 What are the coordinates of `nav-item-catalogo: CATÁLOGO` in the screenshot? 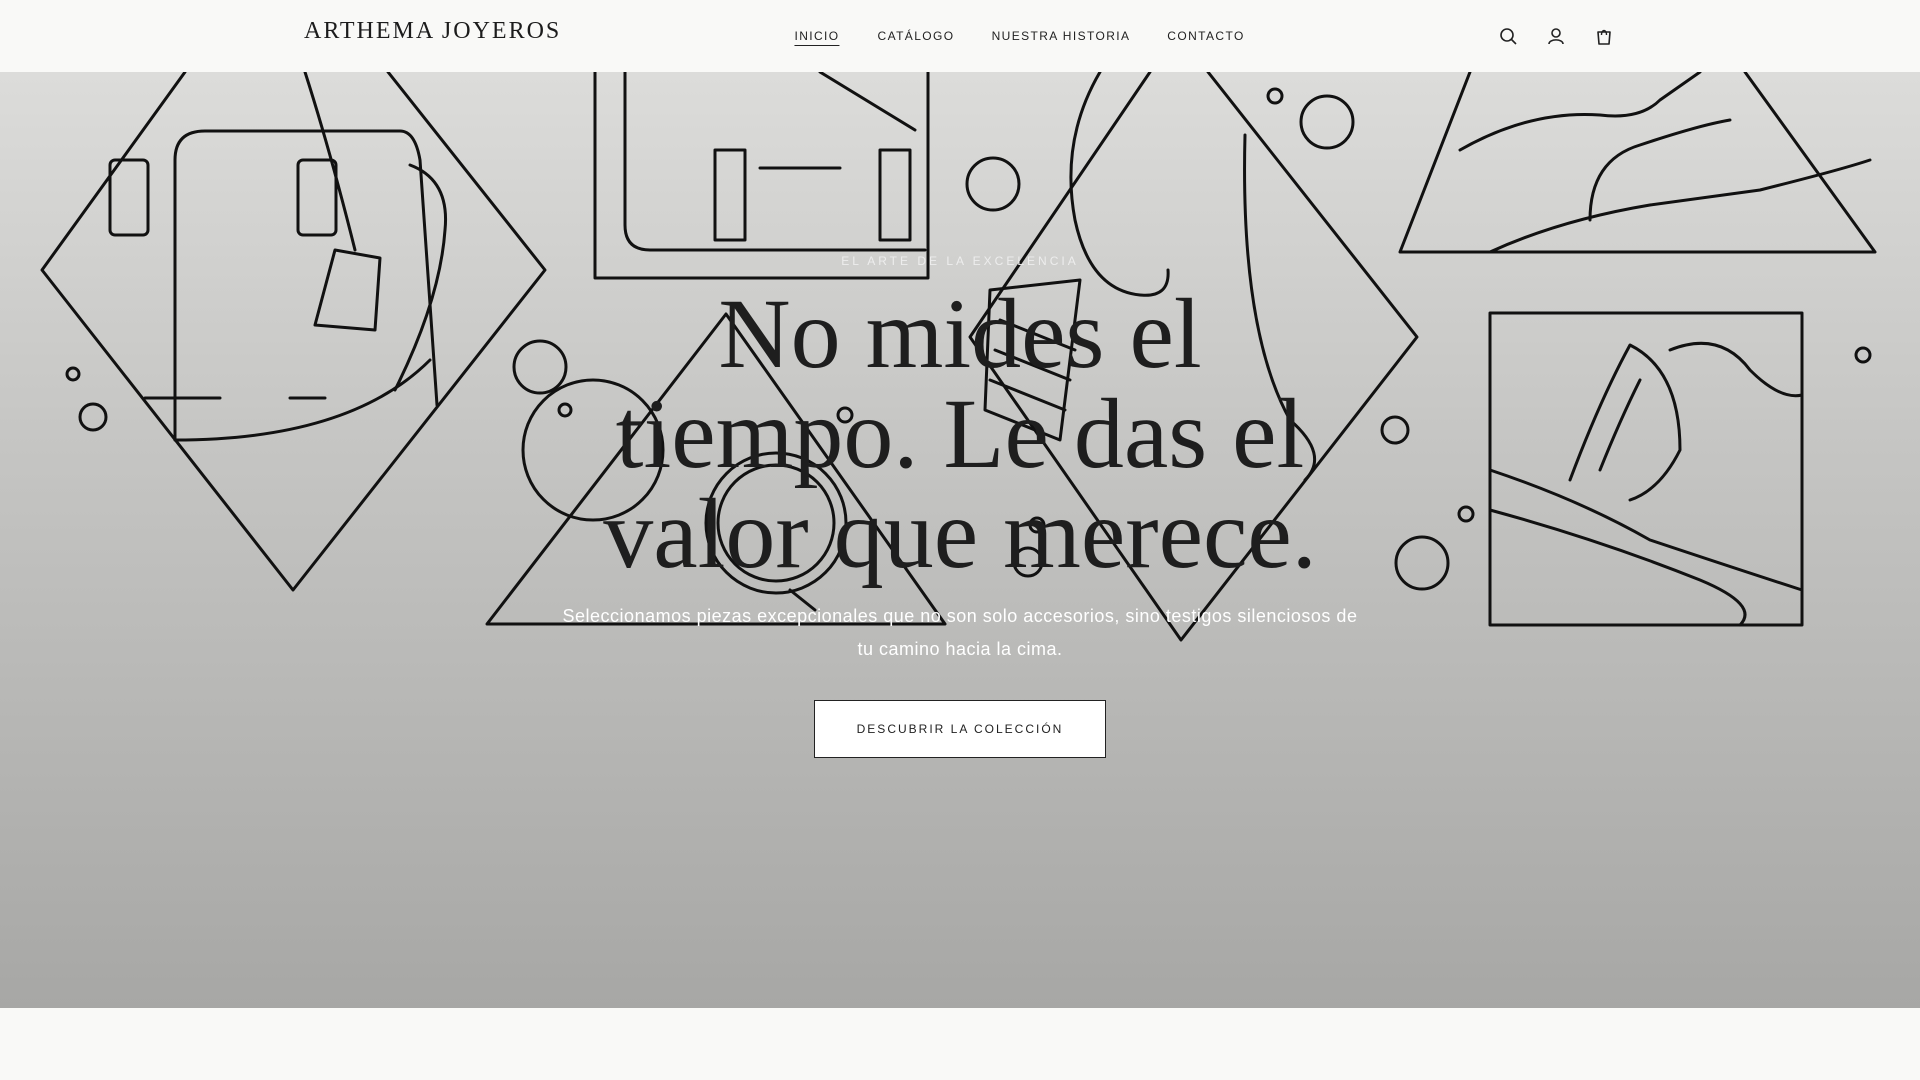 It's located at (916, 36).